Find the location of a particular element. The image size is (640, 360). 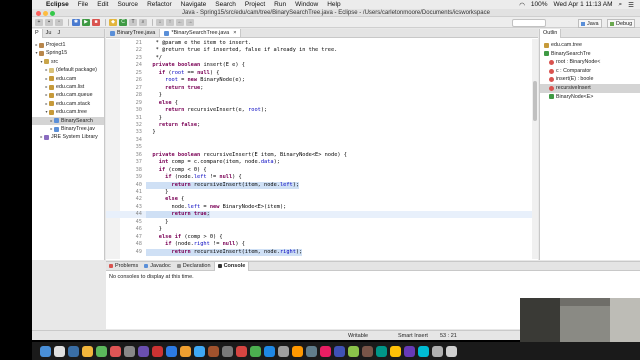

code-line: 38 if (comp < 0) { is located at coordinates (322, 170).